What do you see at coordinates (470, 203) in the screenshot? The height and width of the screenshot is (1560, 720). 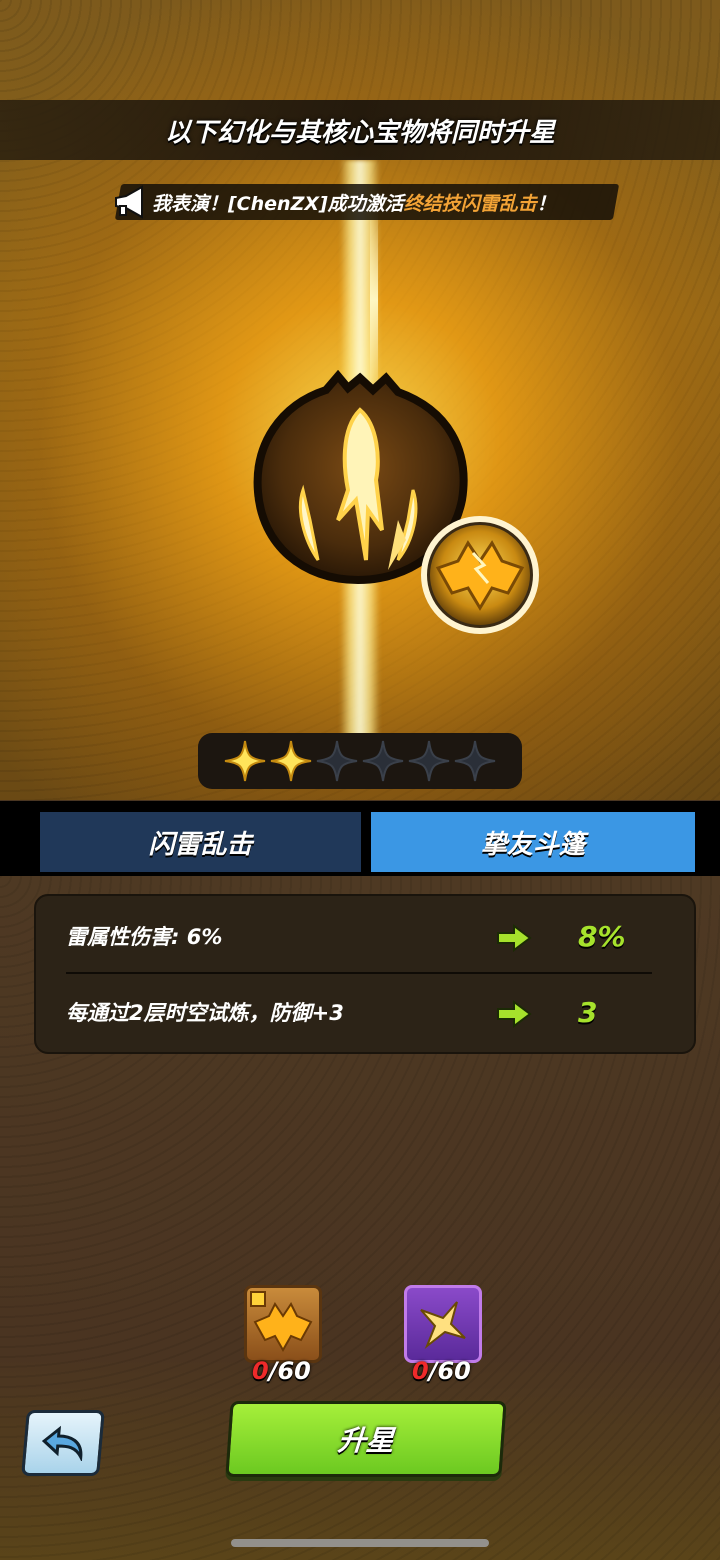 I see `announcement-highlight: 终结技闪雷乱击` at bounding box center [470, 203].